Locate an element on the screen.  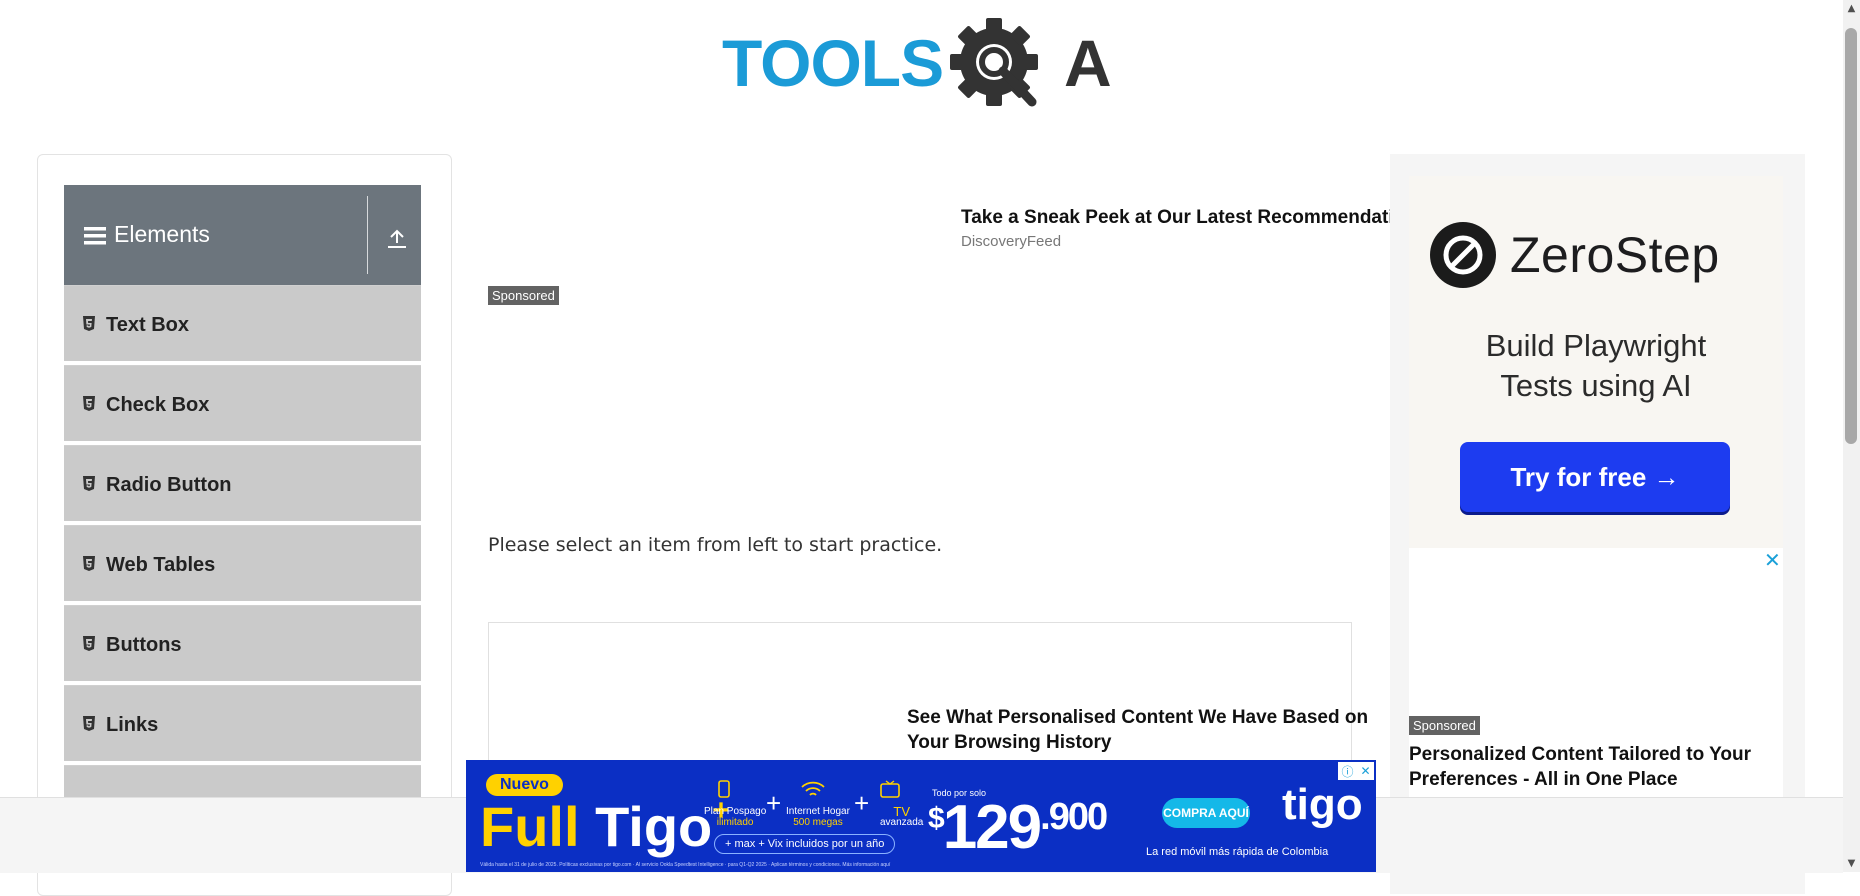
nuevo-badge: Nuevo is located at coordinates (524, 785).